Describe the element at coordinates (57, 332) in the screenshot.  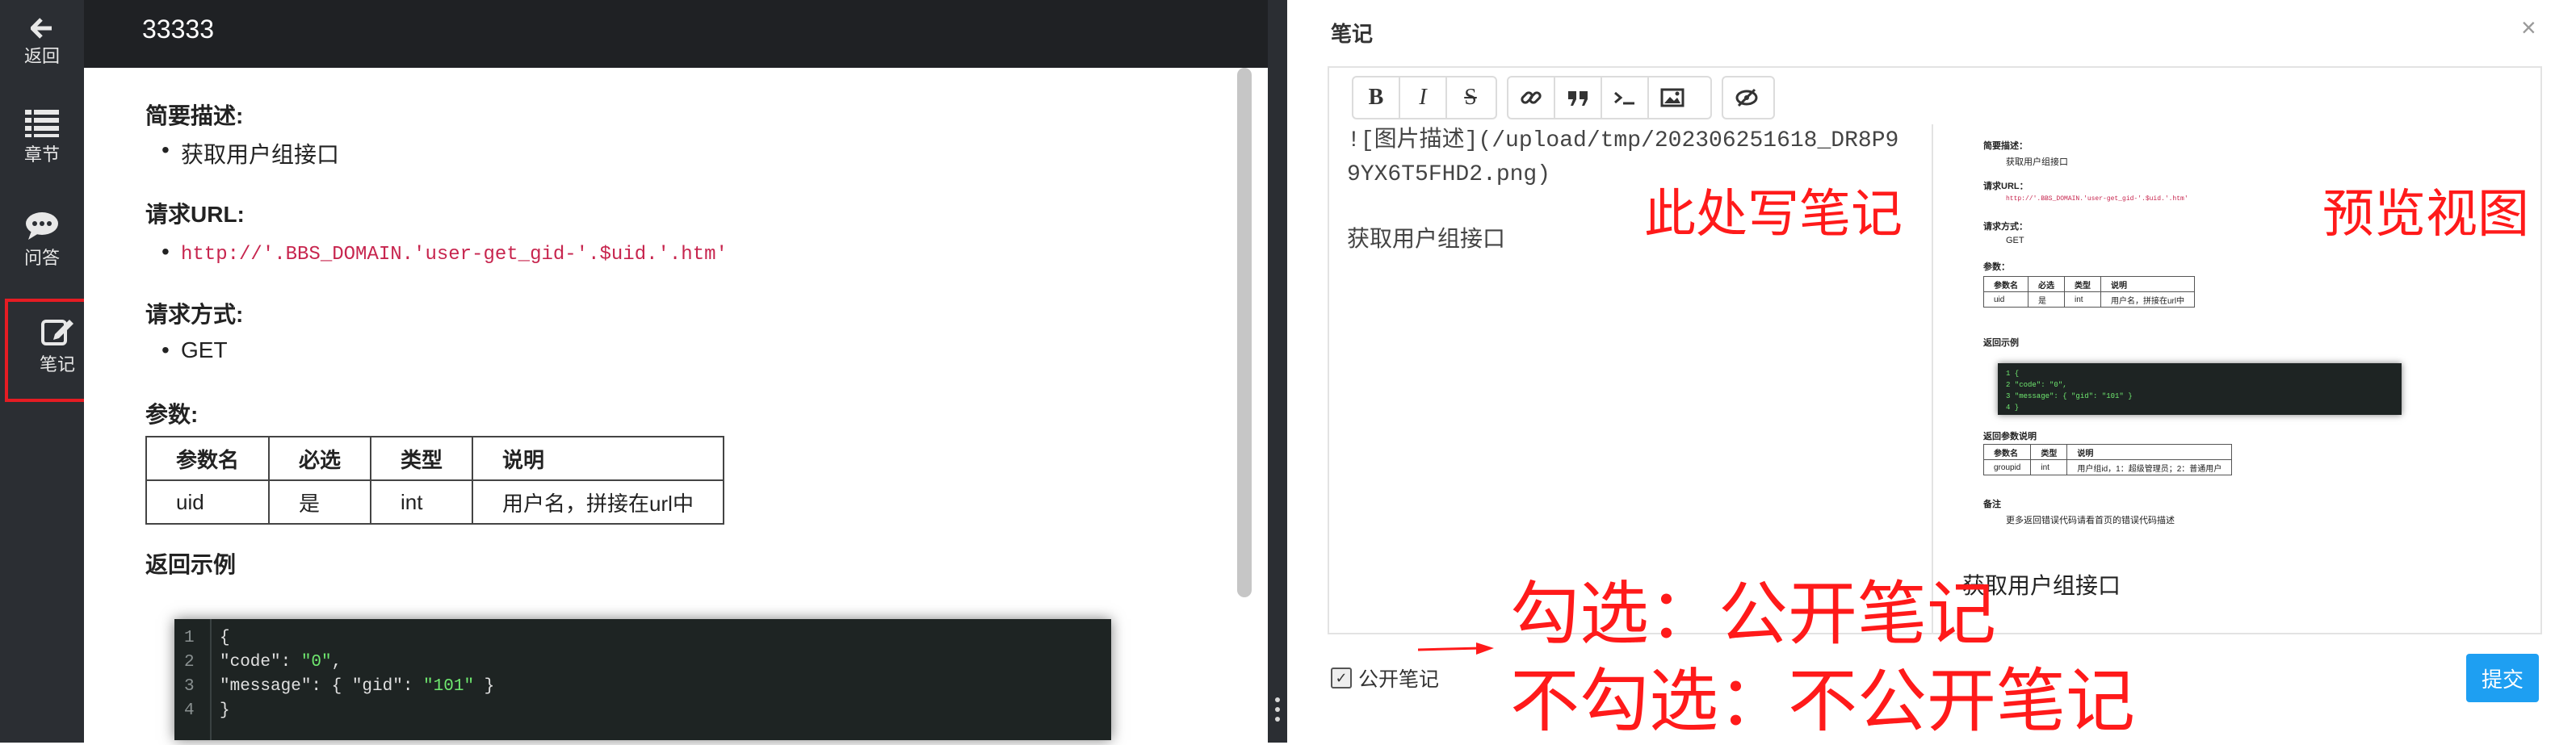
I see `edit-icon` at that location.